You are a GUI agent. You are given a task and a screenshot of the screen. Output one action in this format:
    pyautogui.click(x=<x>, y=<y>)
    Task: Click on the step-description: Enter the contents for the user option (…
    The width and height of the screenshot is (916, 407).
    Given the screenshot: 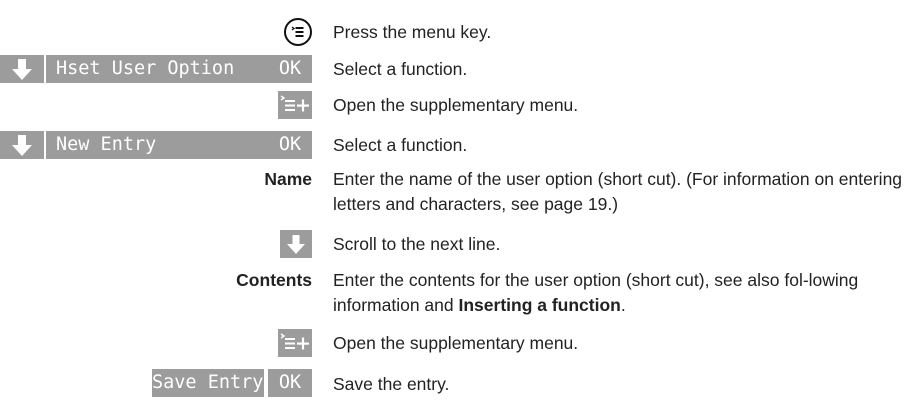 What is the action you would take?
    pyautogui.click(x=623, y=293)
    